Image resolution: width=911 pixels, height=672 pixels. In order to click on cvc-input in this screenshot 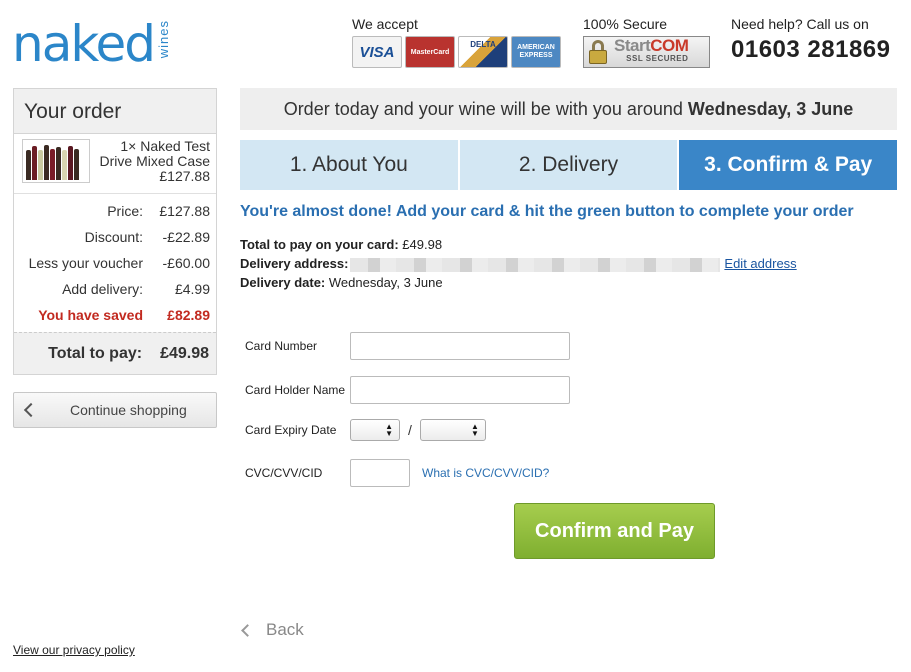, I will do `click(380, 473)`.